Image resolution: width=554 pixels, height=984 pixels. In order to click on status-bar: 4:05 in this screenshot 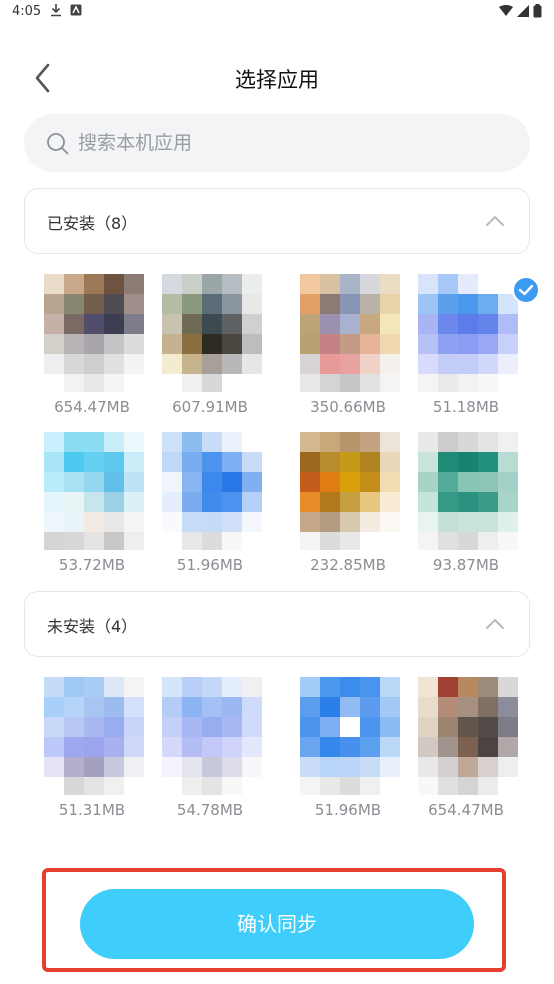, I will do `click(277, 13)`.